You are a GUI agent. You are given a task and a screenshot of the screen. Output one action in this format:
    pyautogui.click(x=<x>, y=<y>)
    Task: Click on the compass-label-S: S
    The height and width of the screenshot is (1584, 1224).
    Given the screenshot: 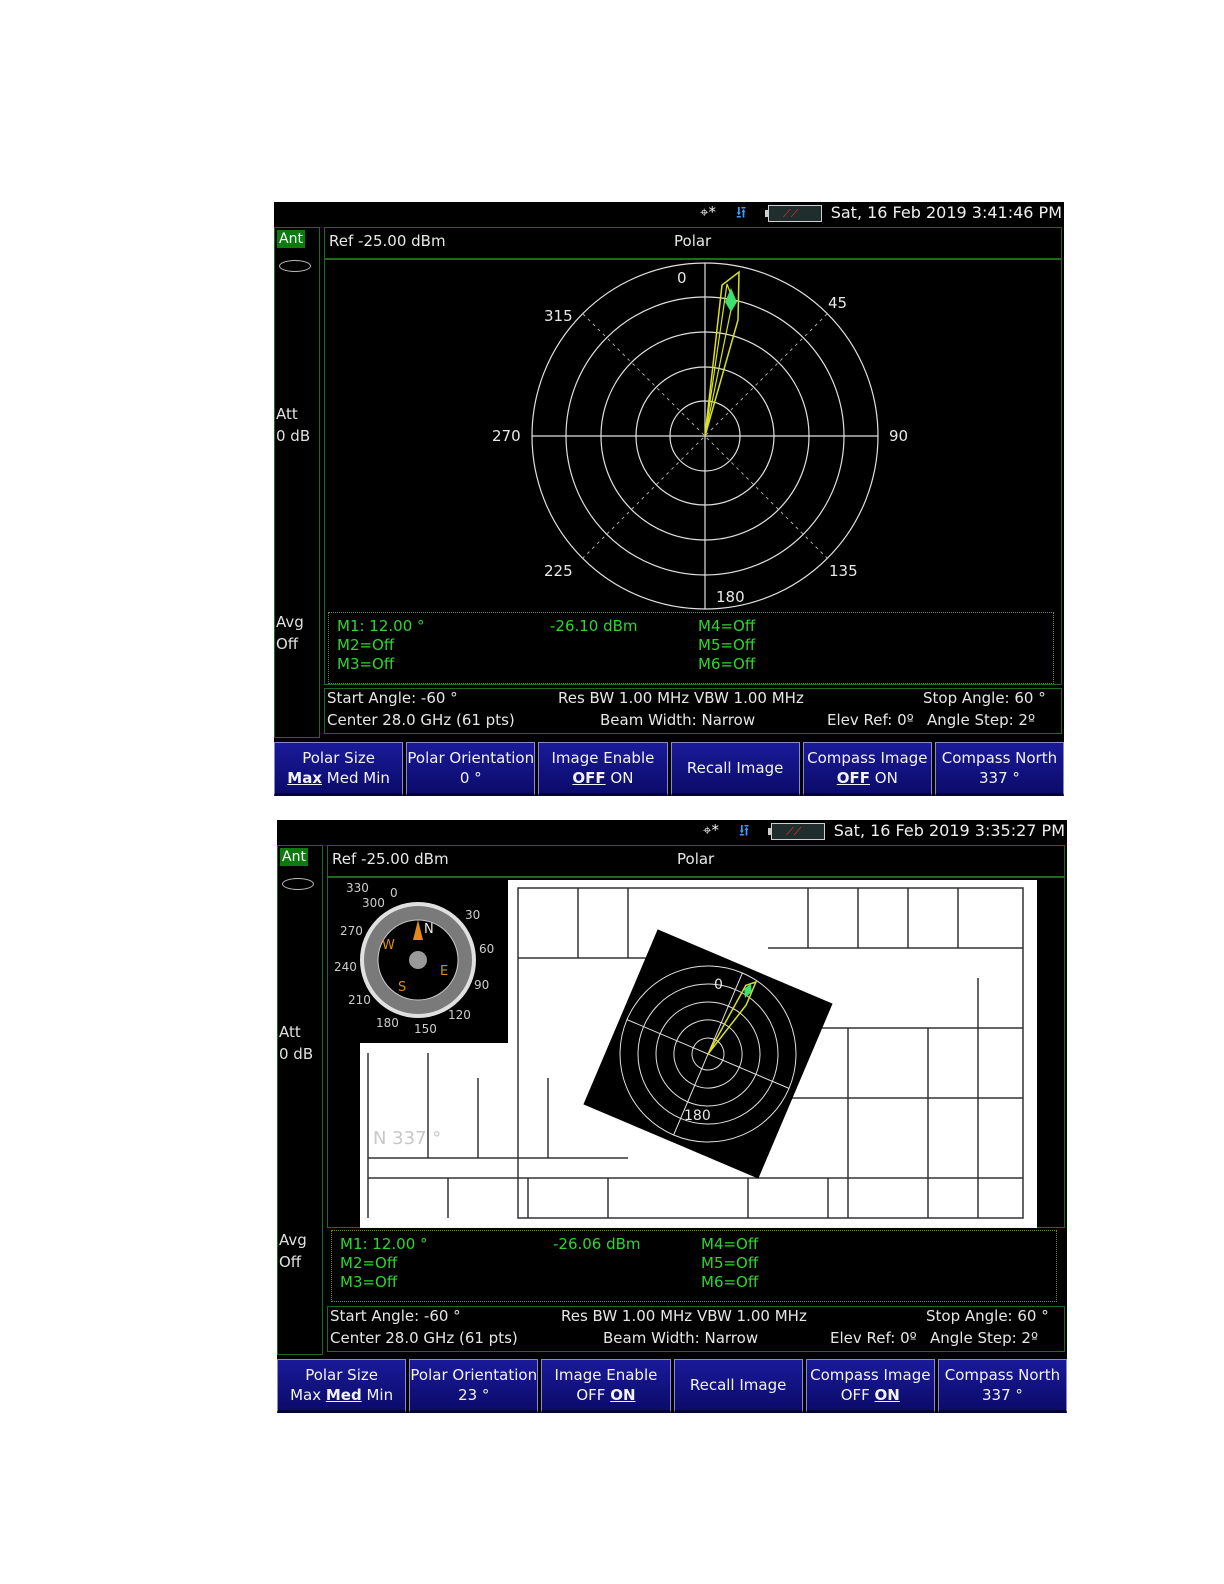 What is the action you would take?
    pyautogui.click(x=402, y=987)
    